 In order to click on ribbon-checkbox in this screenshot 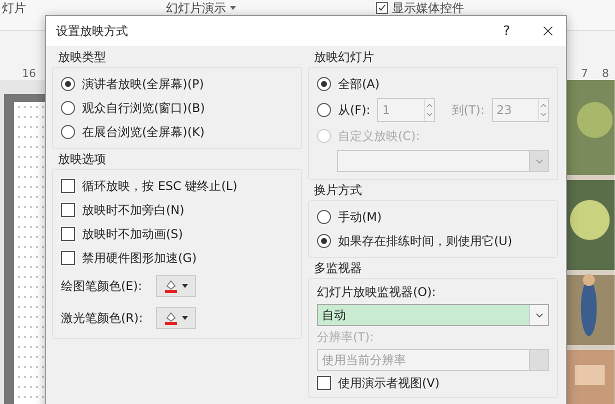, I will do `click(382, 8)`.